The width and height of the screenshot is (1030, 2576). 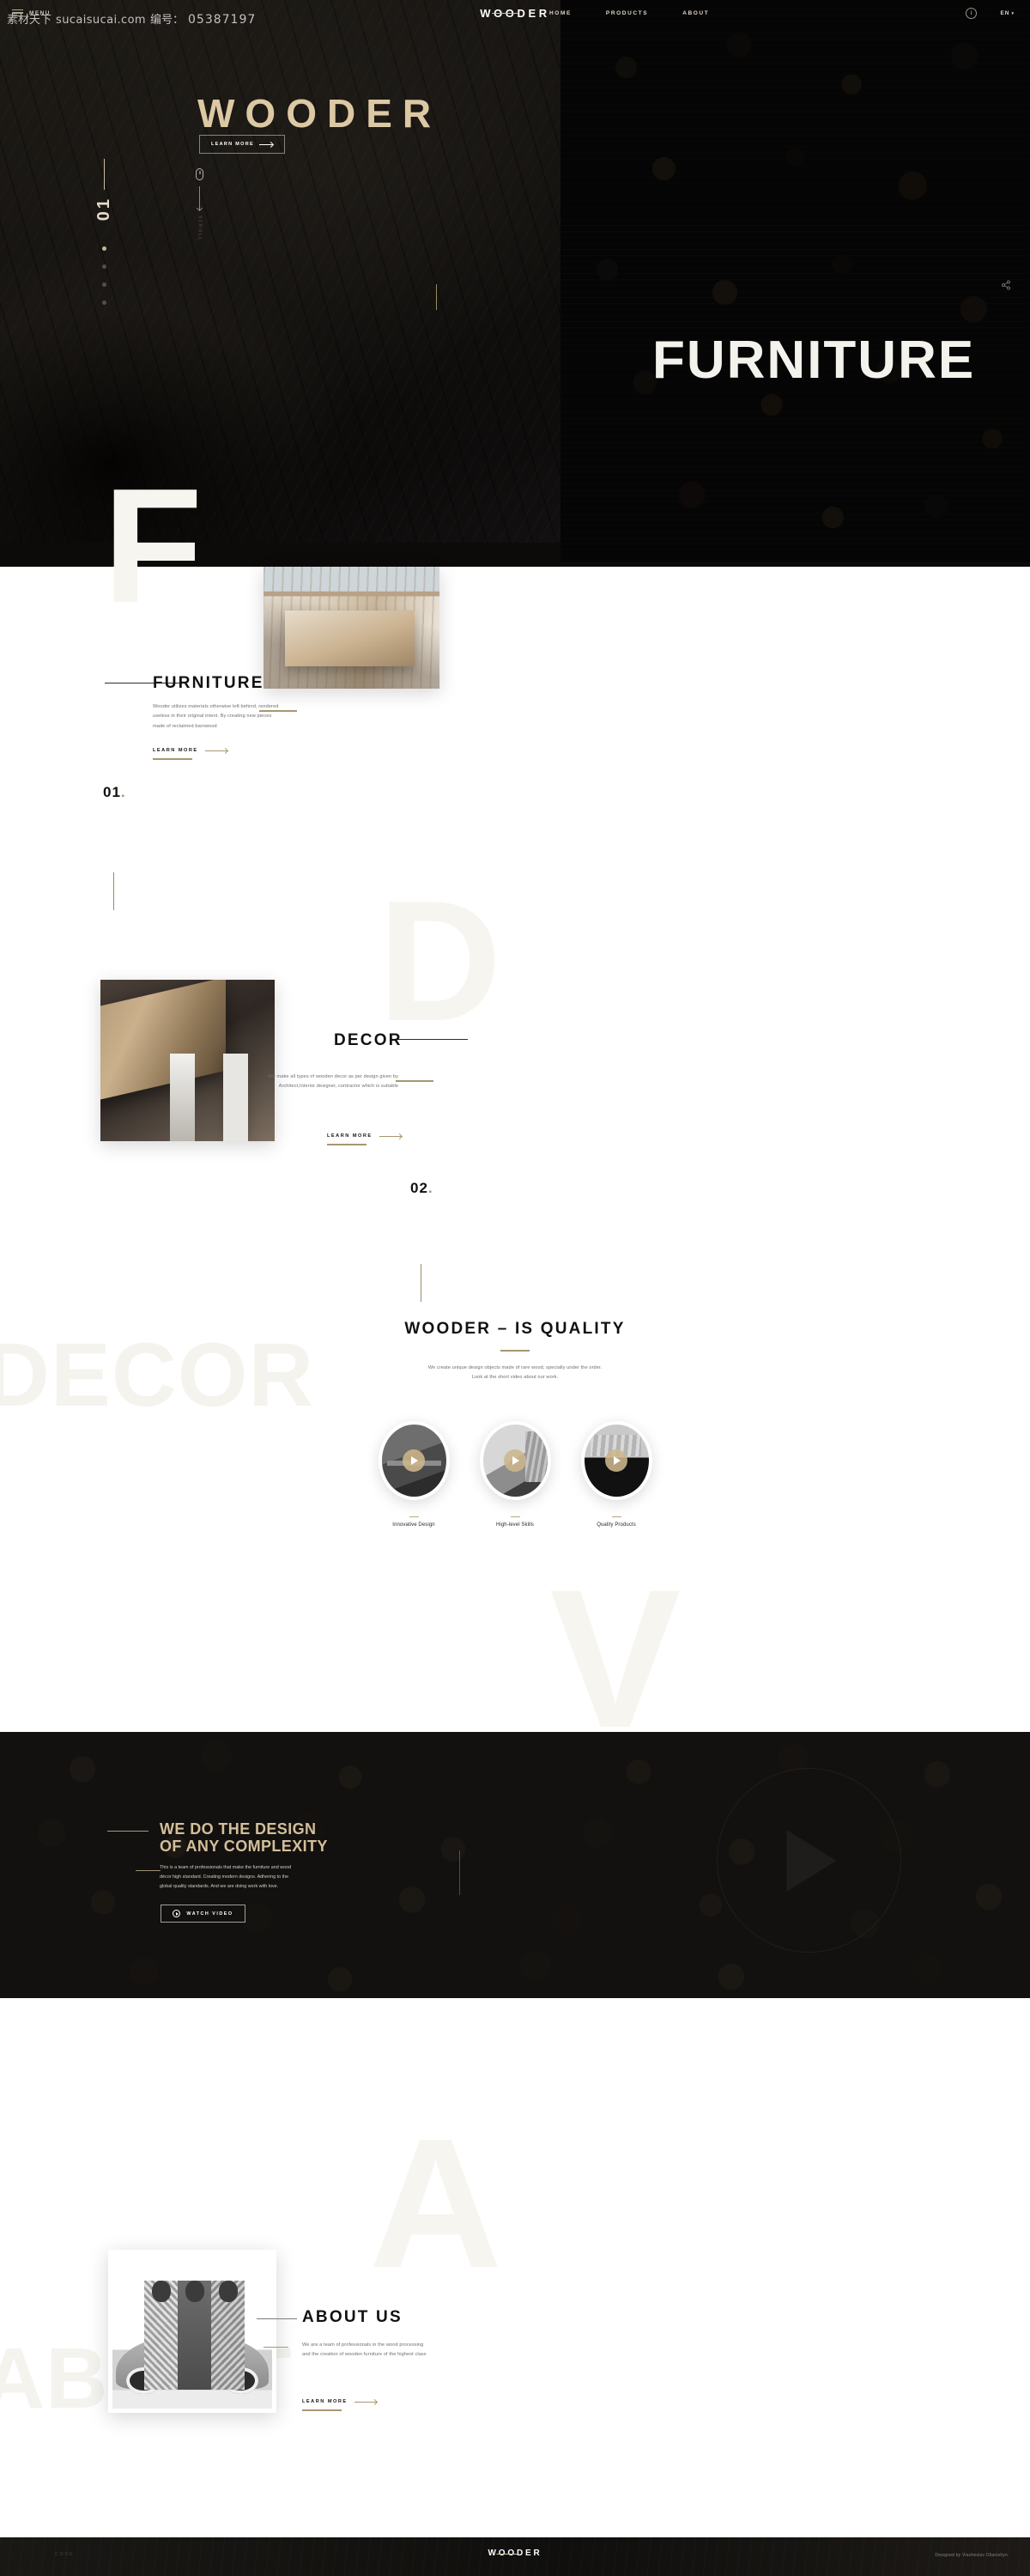 I want to click on complexity-section, so click(x=515, y=1865).